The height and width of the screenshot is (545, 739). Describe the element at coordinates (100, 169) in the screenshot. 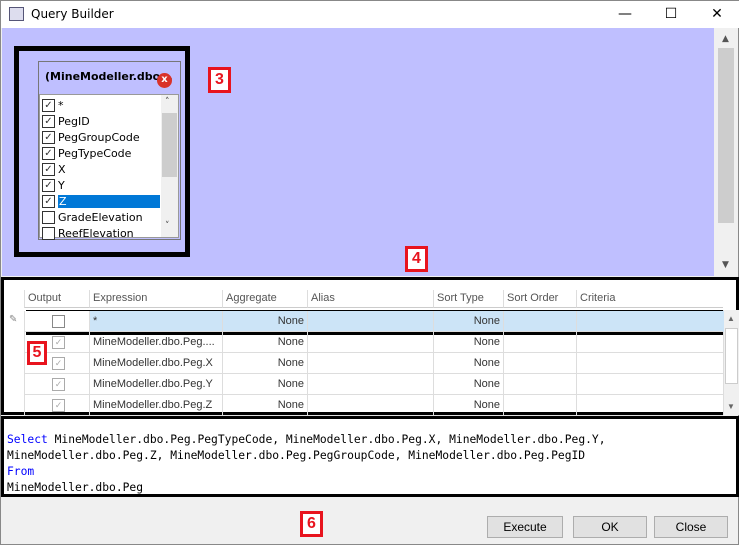

I see `column-item: ✓ X` at that location.